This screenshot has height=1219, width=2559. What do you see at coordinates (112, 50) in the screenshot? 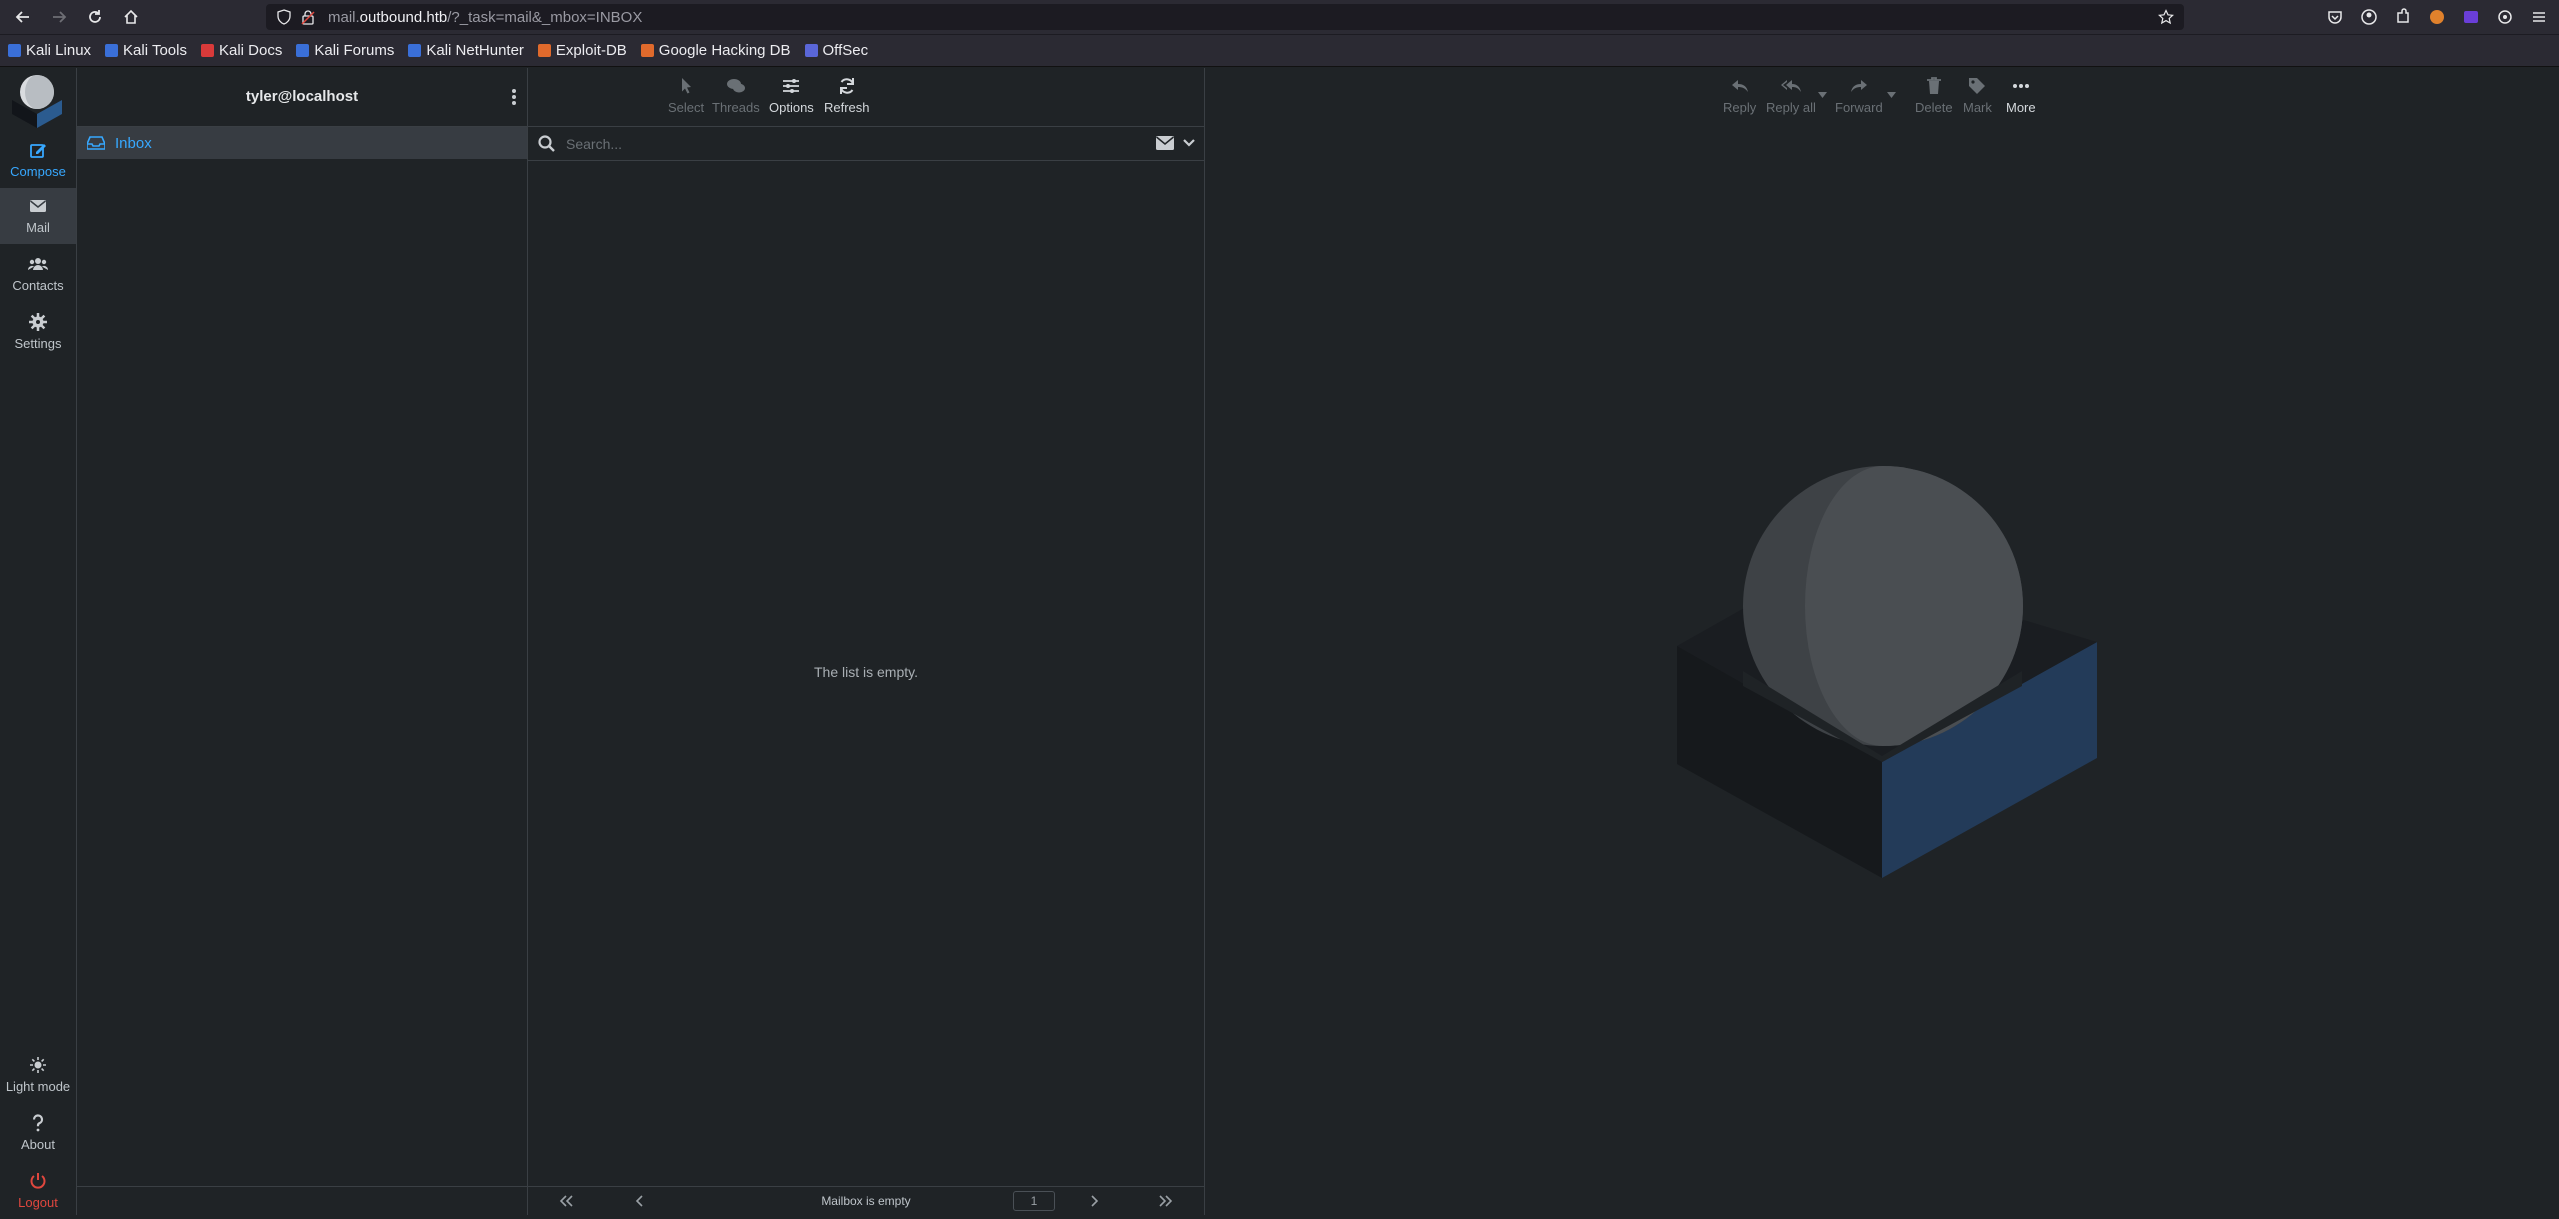
I see `kali-tools-icon` at bounding box center [112, 50].